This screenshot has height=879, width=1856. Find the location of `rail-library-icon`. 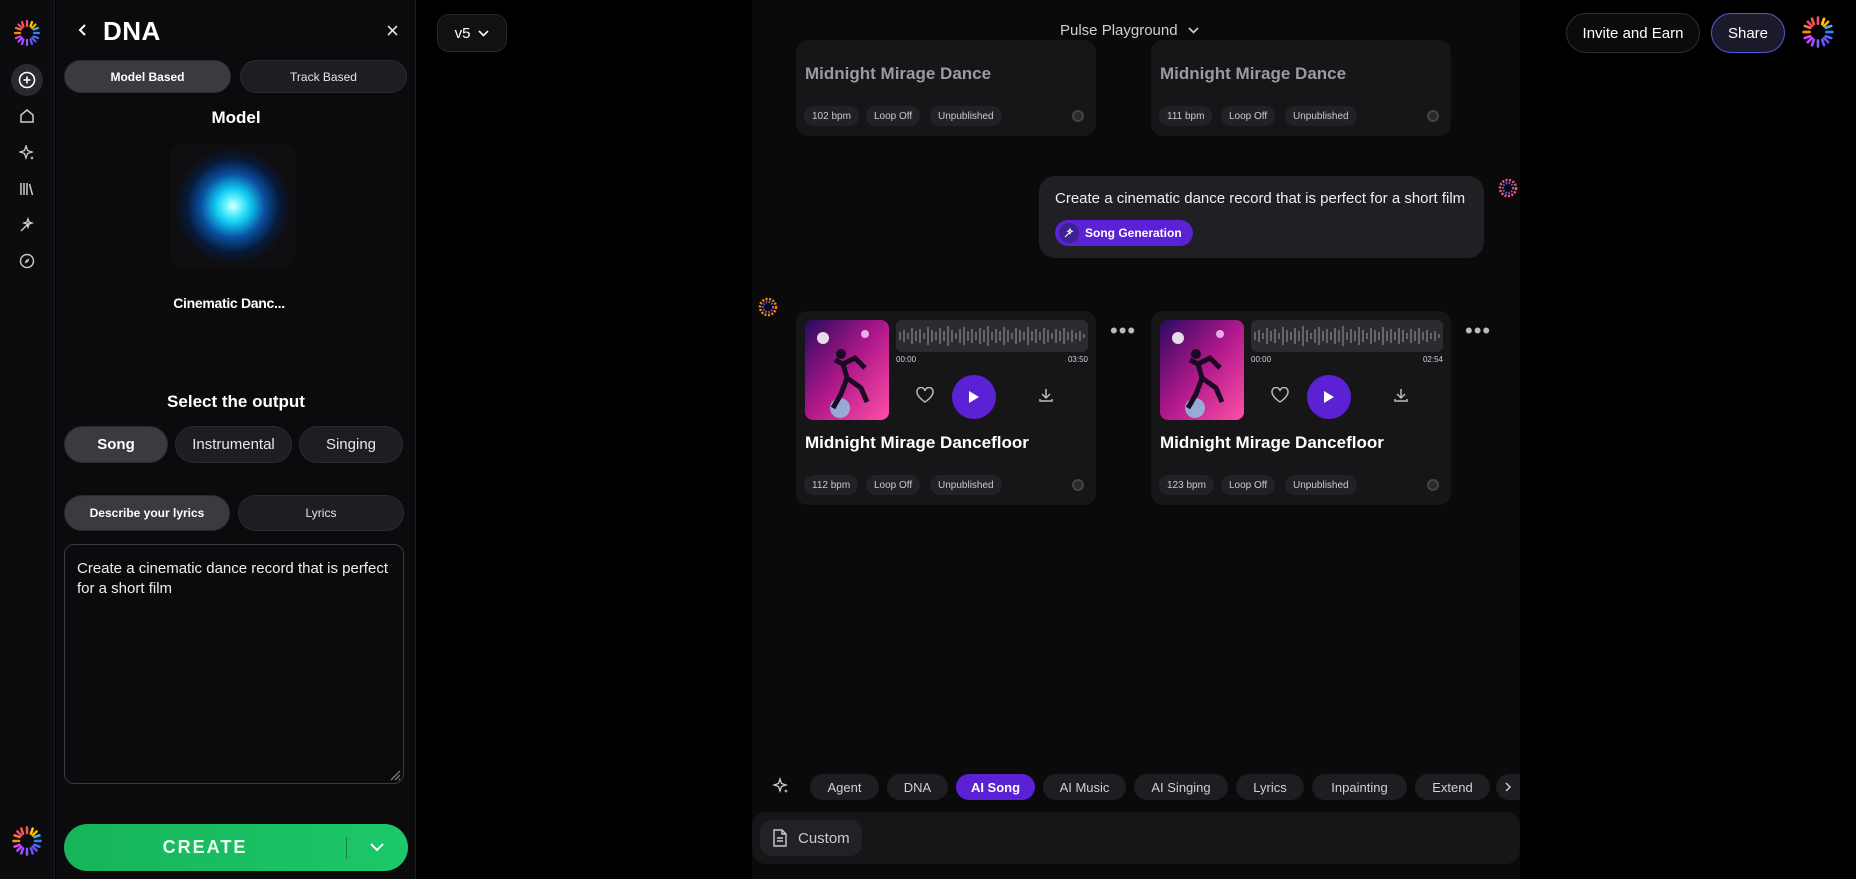

rail-library-icon is located at coordinates (27, 189).